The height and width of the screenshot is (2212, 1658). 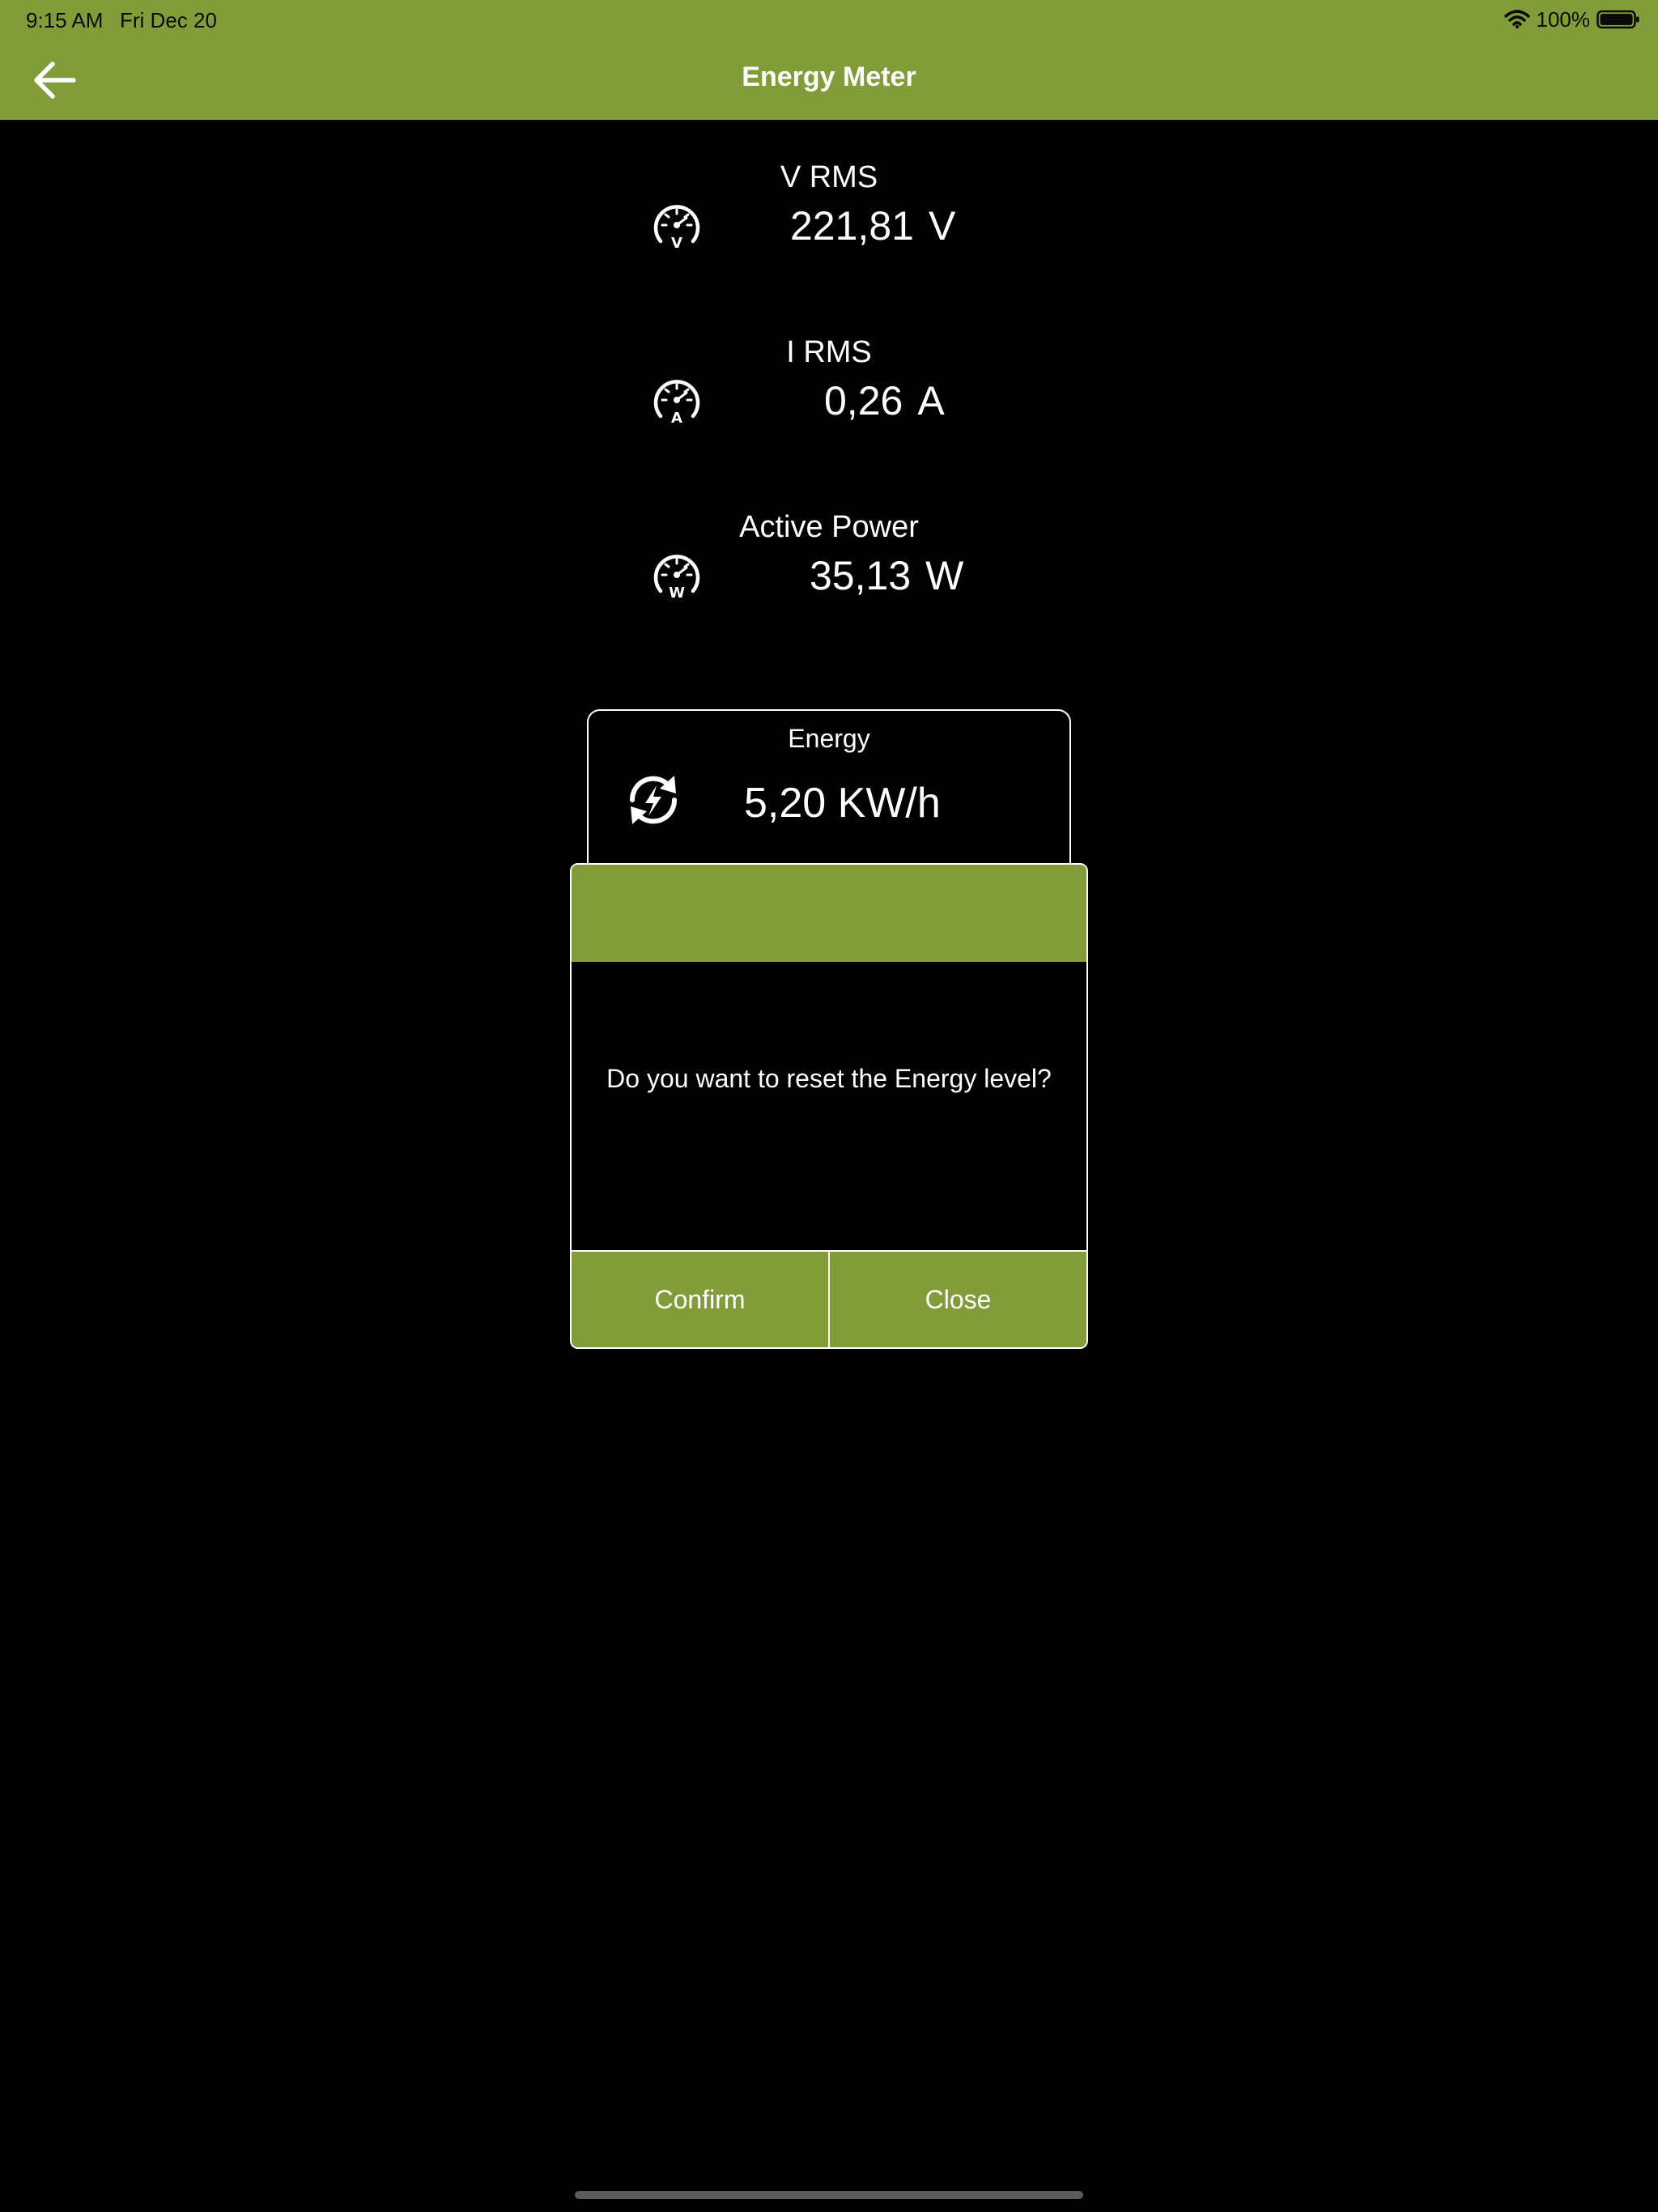 I want to click on top-bar: 9:15 AM Fri Dec 20 100% Energy Meter, so click(x=829, y=60).